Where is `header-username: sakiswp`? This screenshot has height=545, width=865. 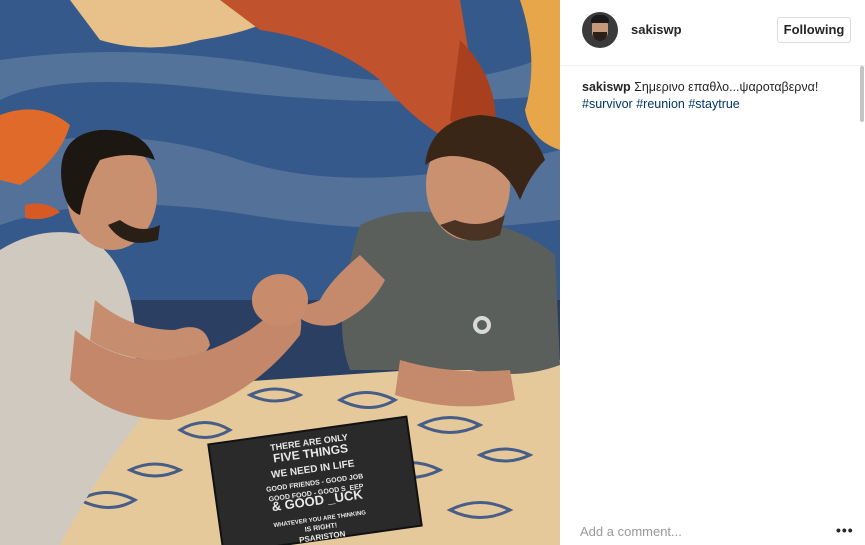 header-username: sakiswp is located at coordinates (656, 29).